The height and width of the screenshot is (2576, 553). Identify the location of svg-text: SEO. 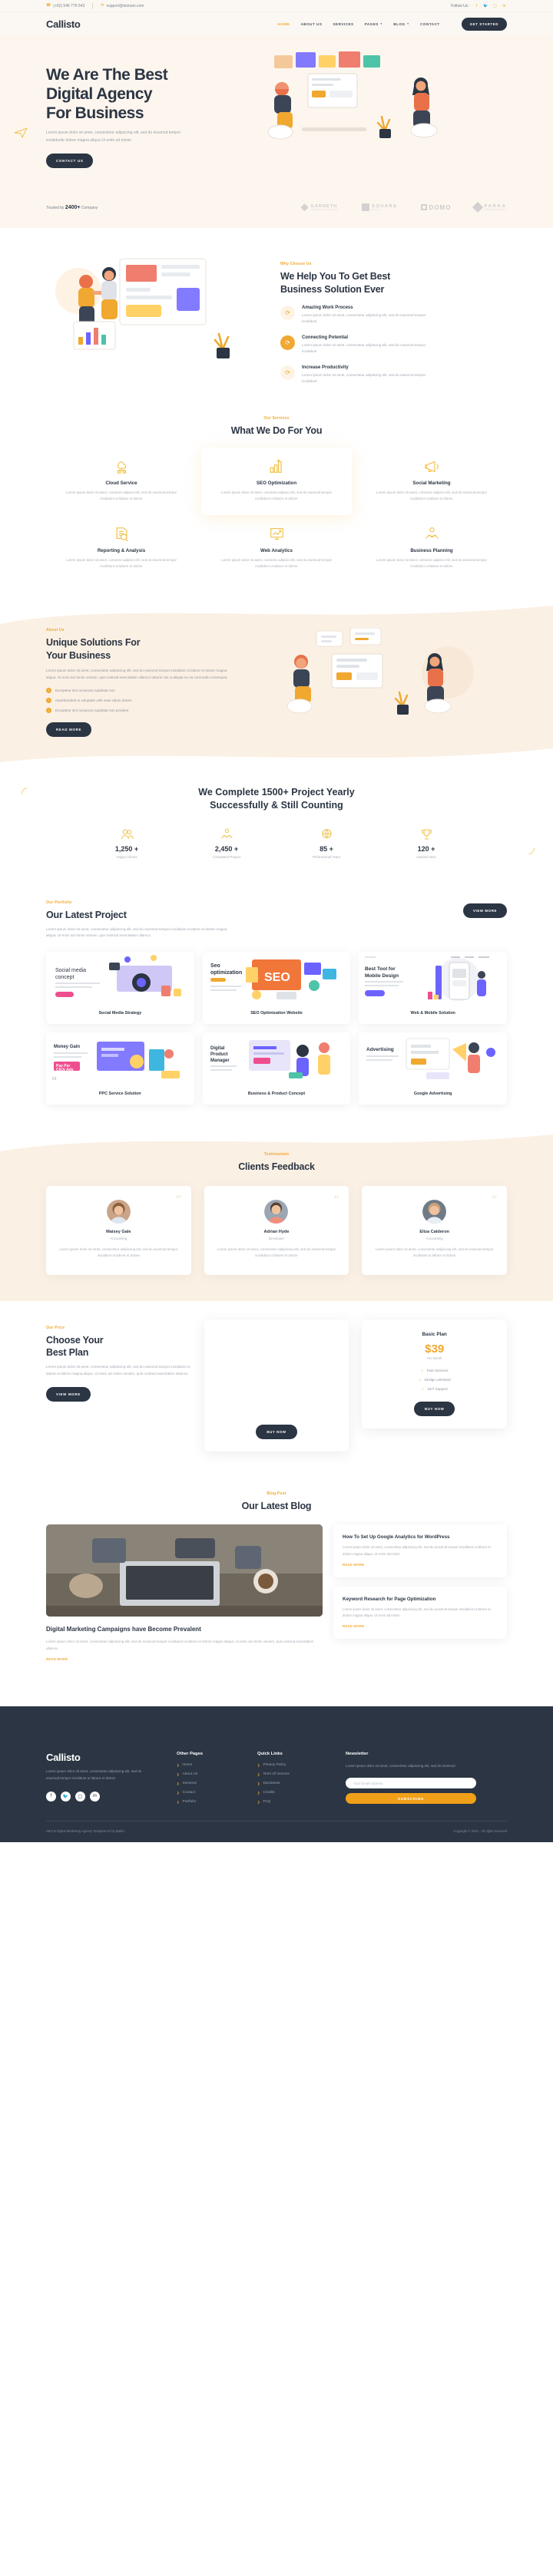
(277, 977).